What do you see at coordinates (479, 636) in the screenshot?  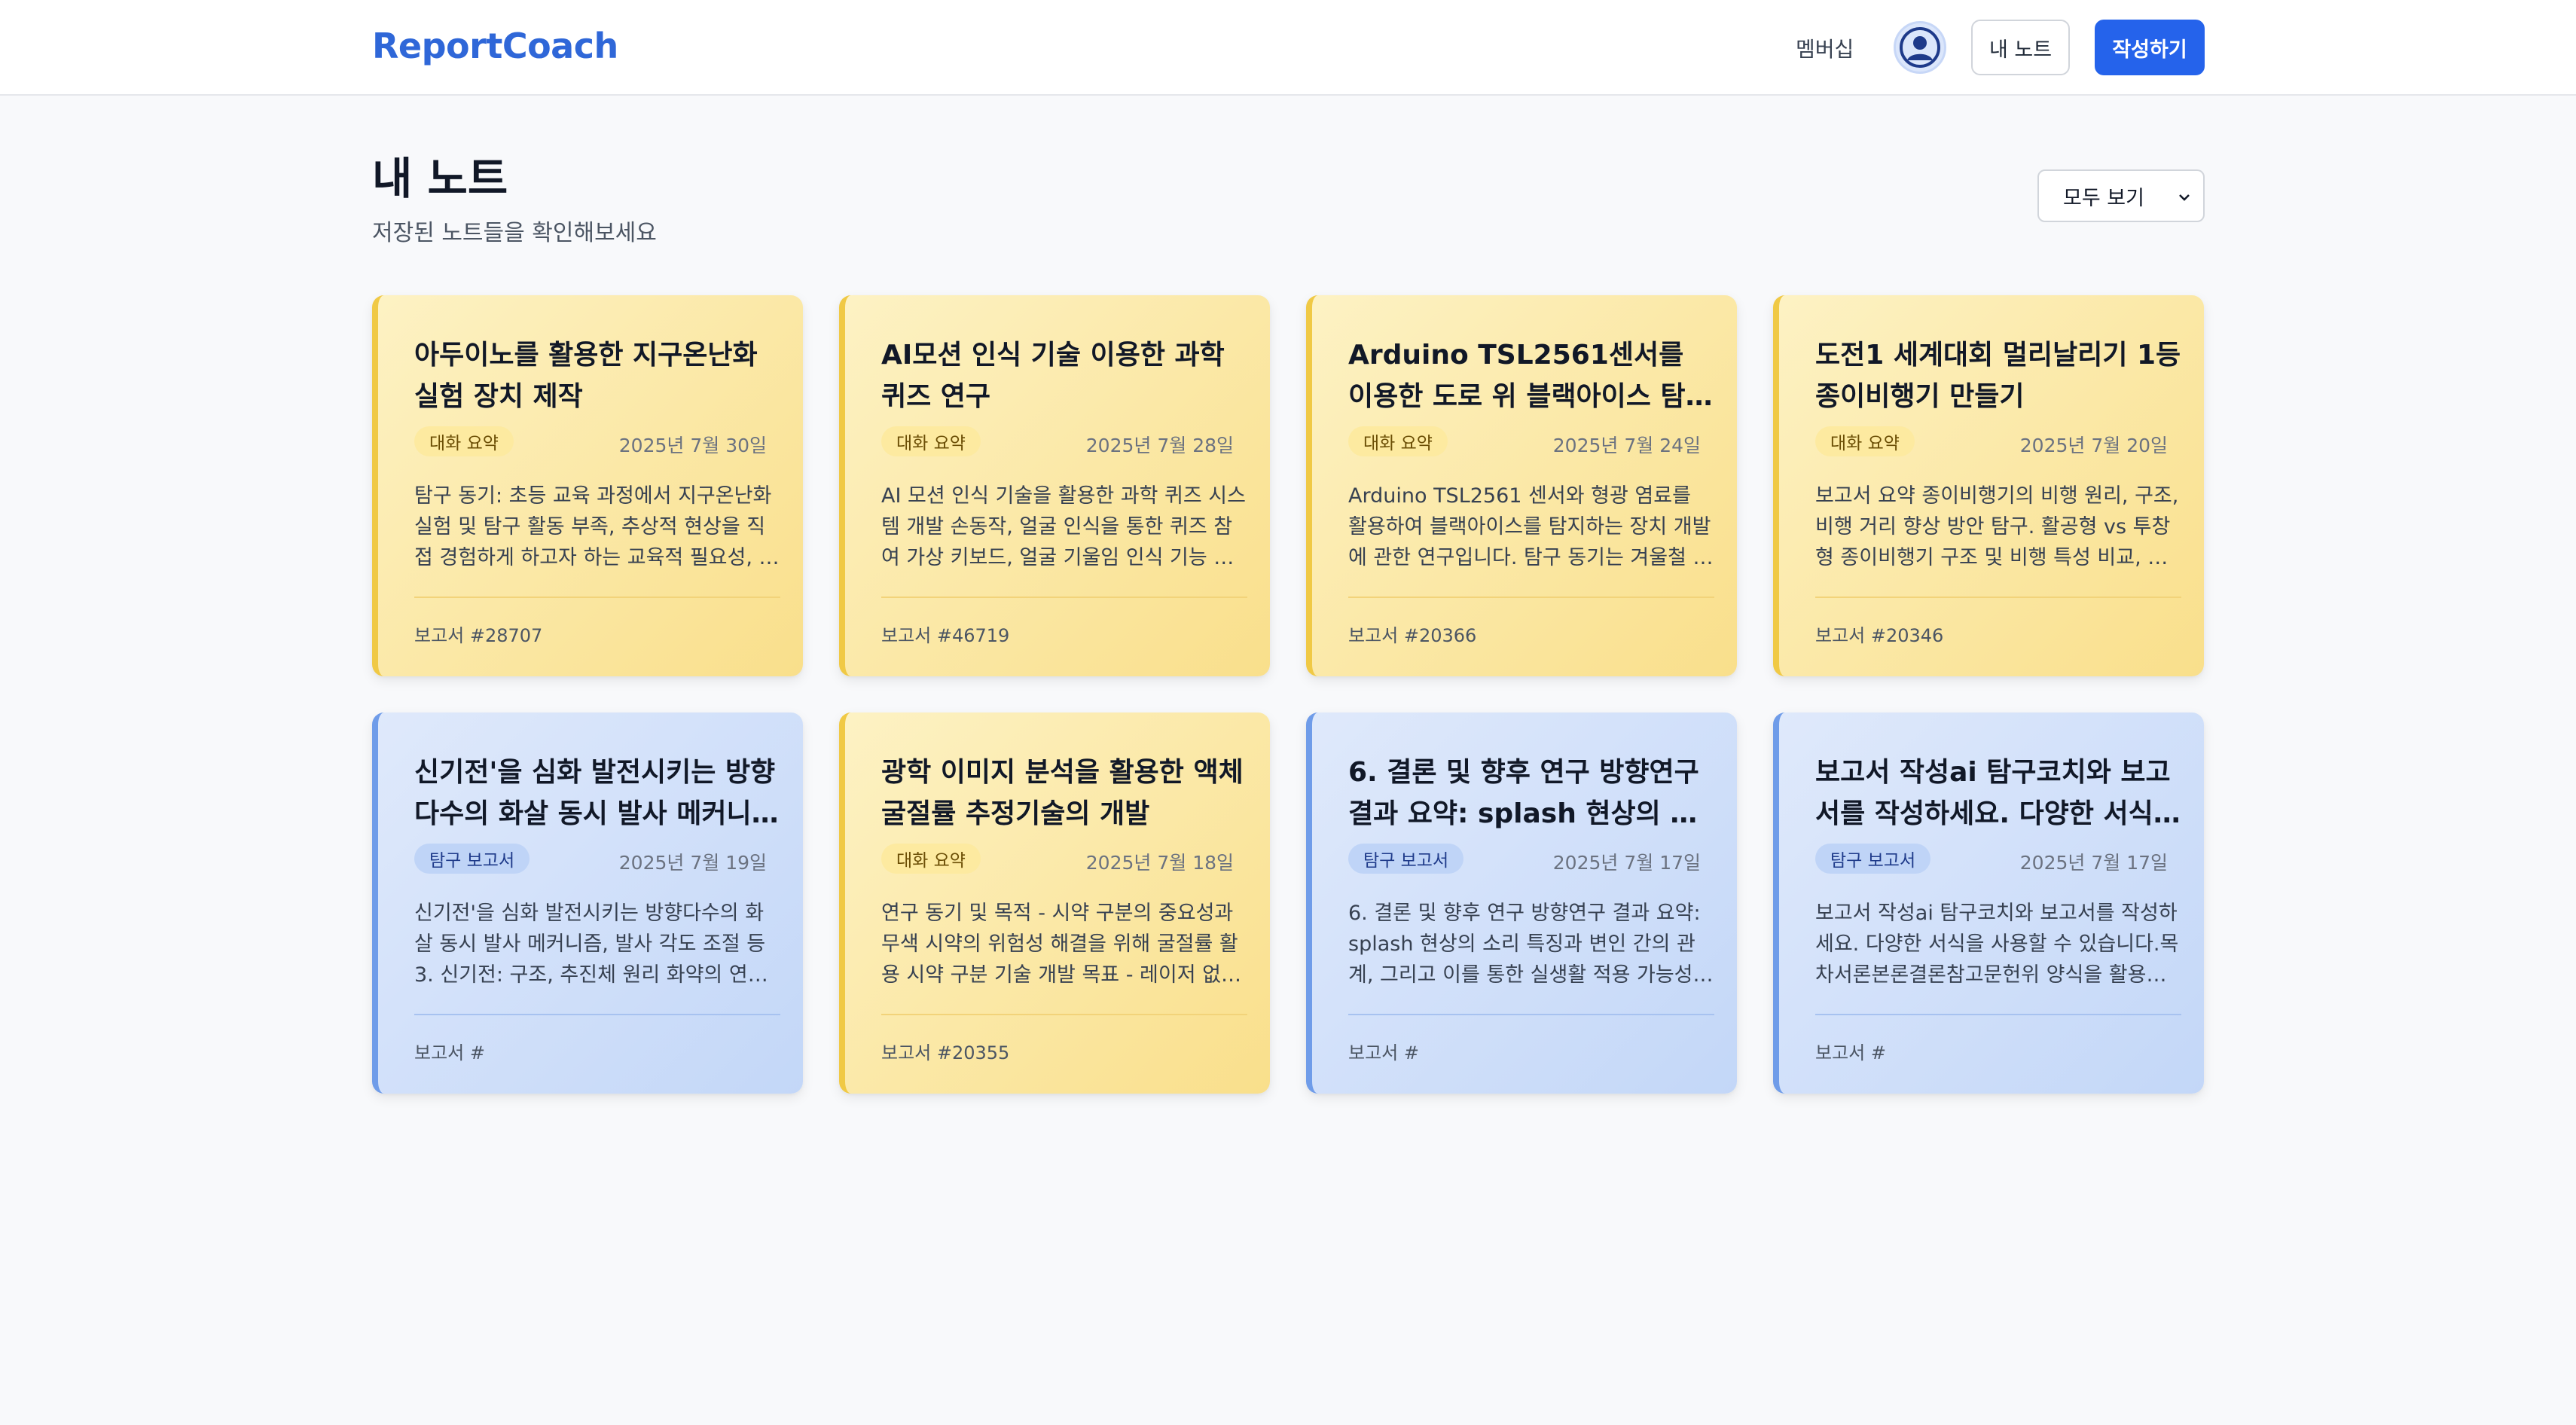 I see `report-number: 보고서 #28707` at bounding box center [479, 636].